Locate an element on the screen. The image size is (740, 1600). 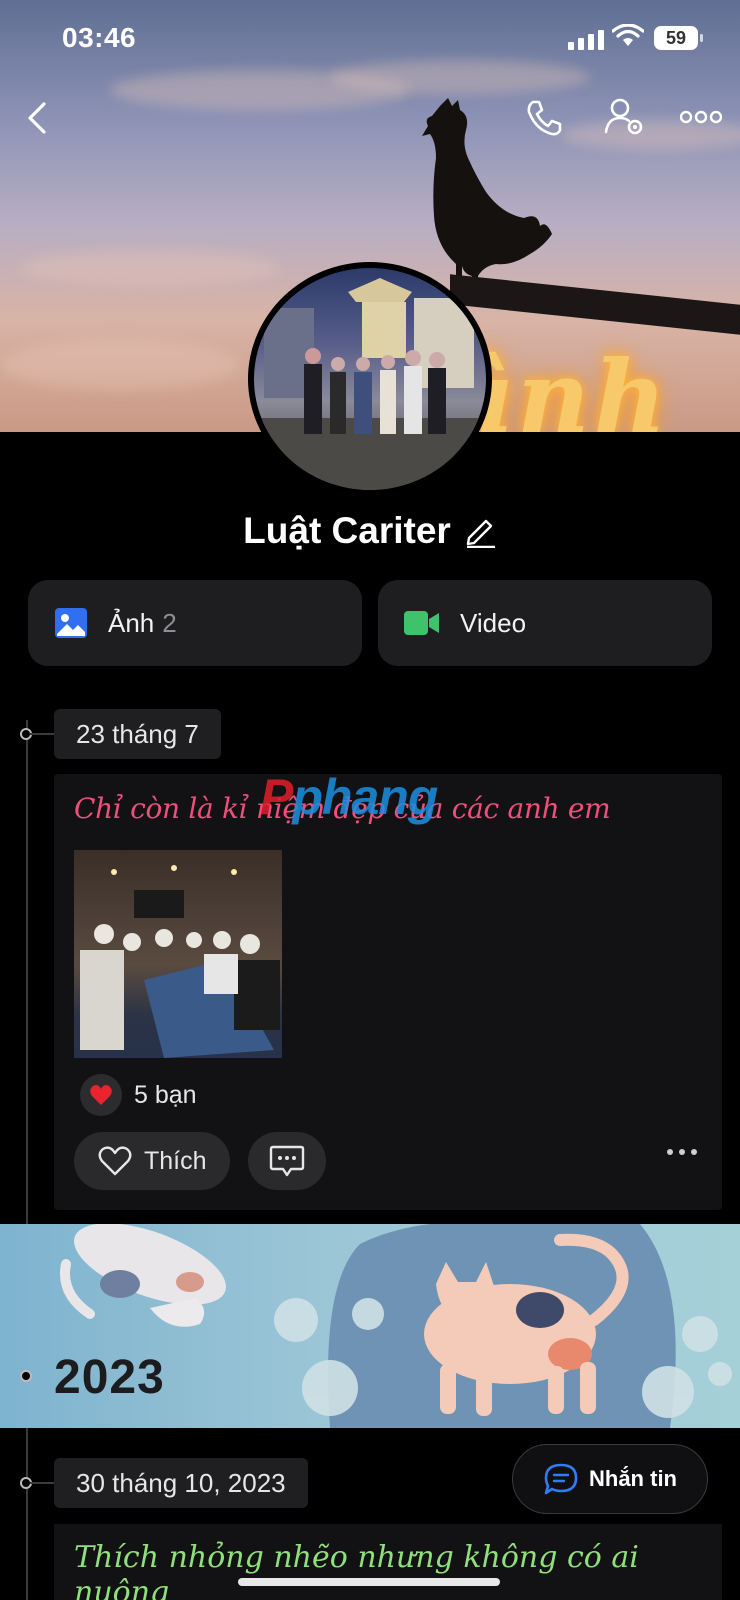
video-label: Video is located at coordinates (493, 622).